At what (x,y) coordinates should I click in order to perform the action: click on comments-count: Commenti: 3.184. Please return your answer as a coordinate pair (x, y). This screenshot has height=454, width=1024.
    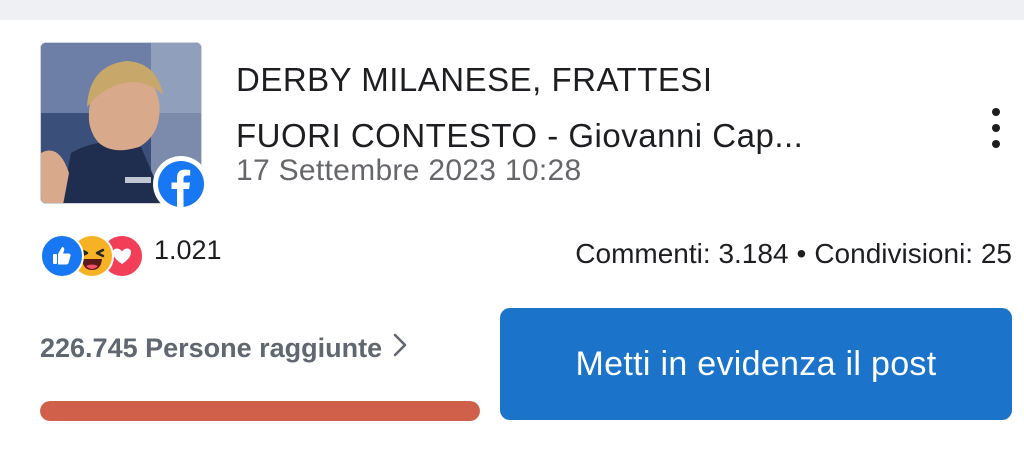
    Looking at the image, I should click on (681, 253).